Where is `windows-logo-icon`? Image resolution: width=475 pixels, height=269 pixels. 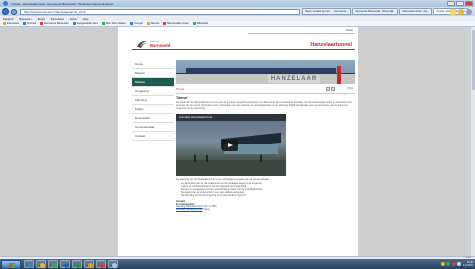 windows-logo-icon is located at coordinates (12, 265).